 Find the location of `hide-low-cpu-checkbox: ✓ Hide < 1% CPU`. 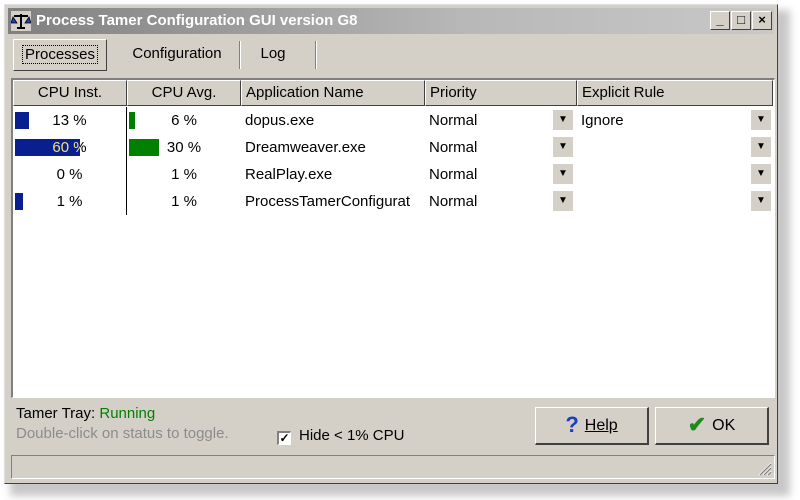

hide-low-cpu-checkbox: ✓ Hide < 1% CPU is located at coordinates (340, 436).